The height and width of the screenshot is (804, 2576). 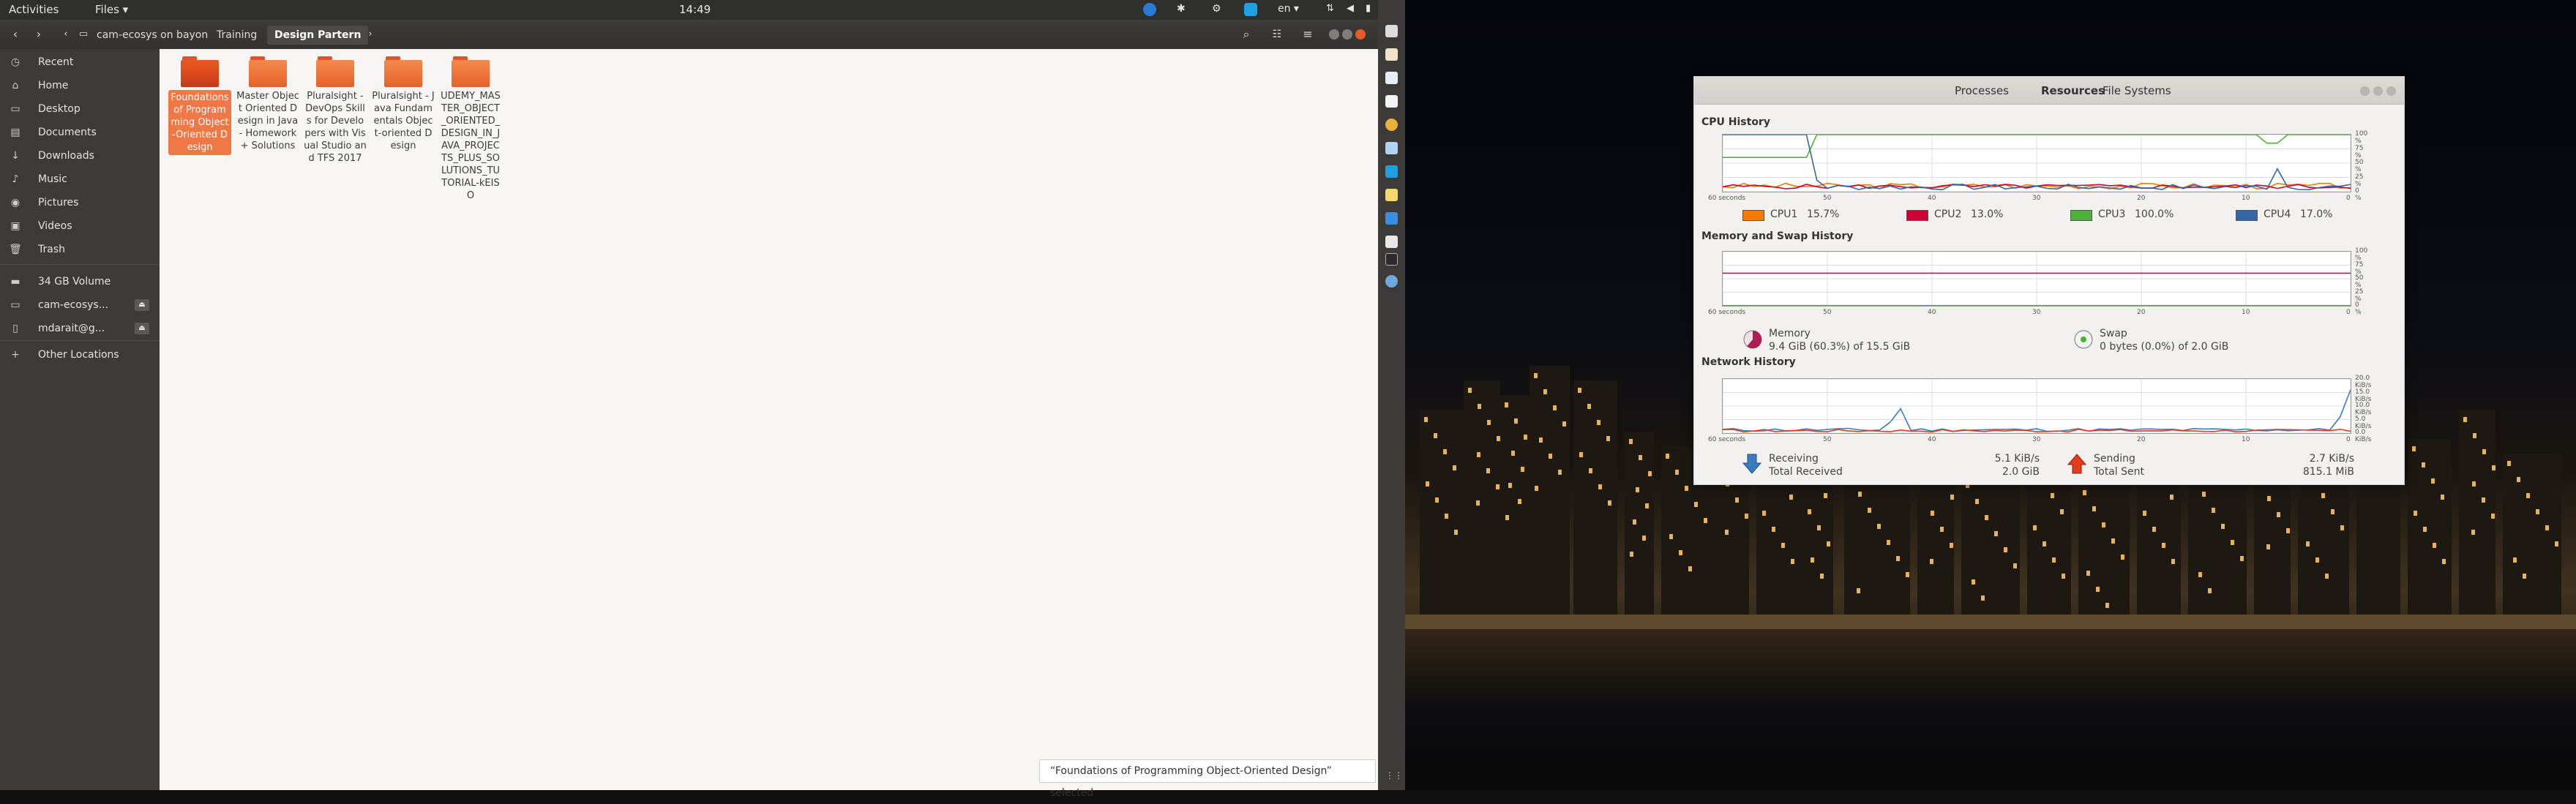 I want to click on swap-value: 0 bytes (0.0%) of 2.0 GiB, so click(x=2164, y=347).